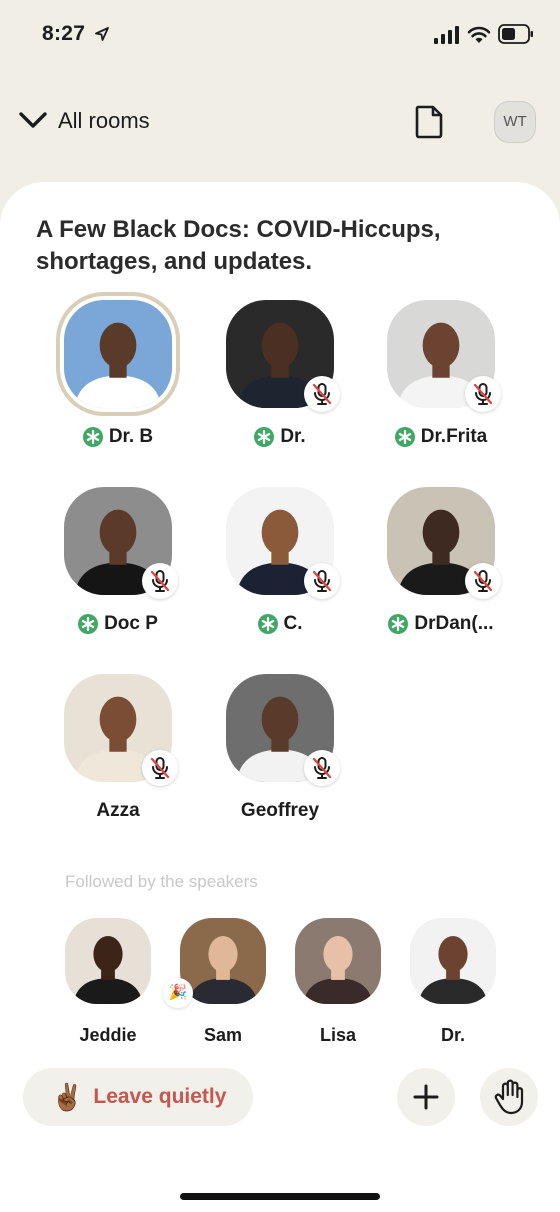  What do you see at coordinates (33, 120) in the screenshot?
I see `chevron-down-icon` at bounding box center [33, 120].